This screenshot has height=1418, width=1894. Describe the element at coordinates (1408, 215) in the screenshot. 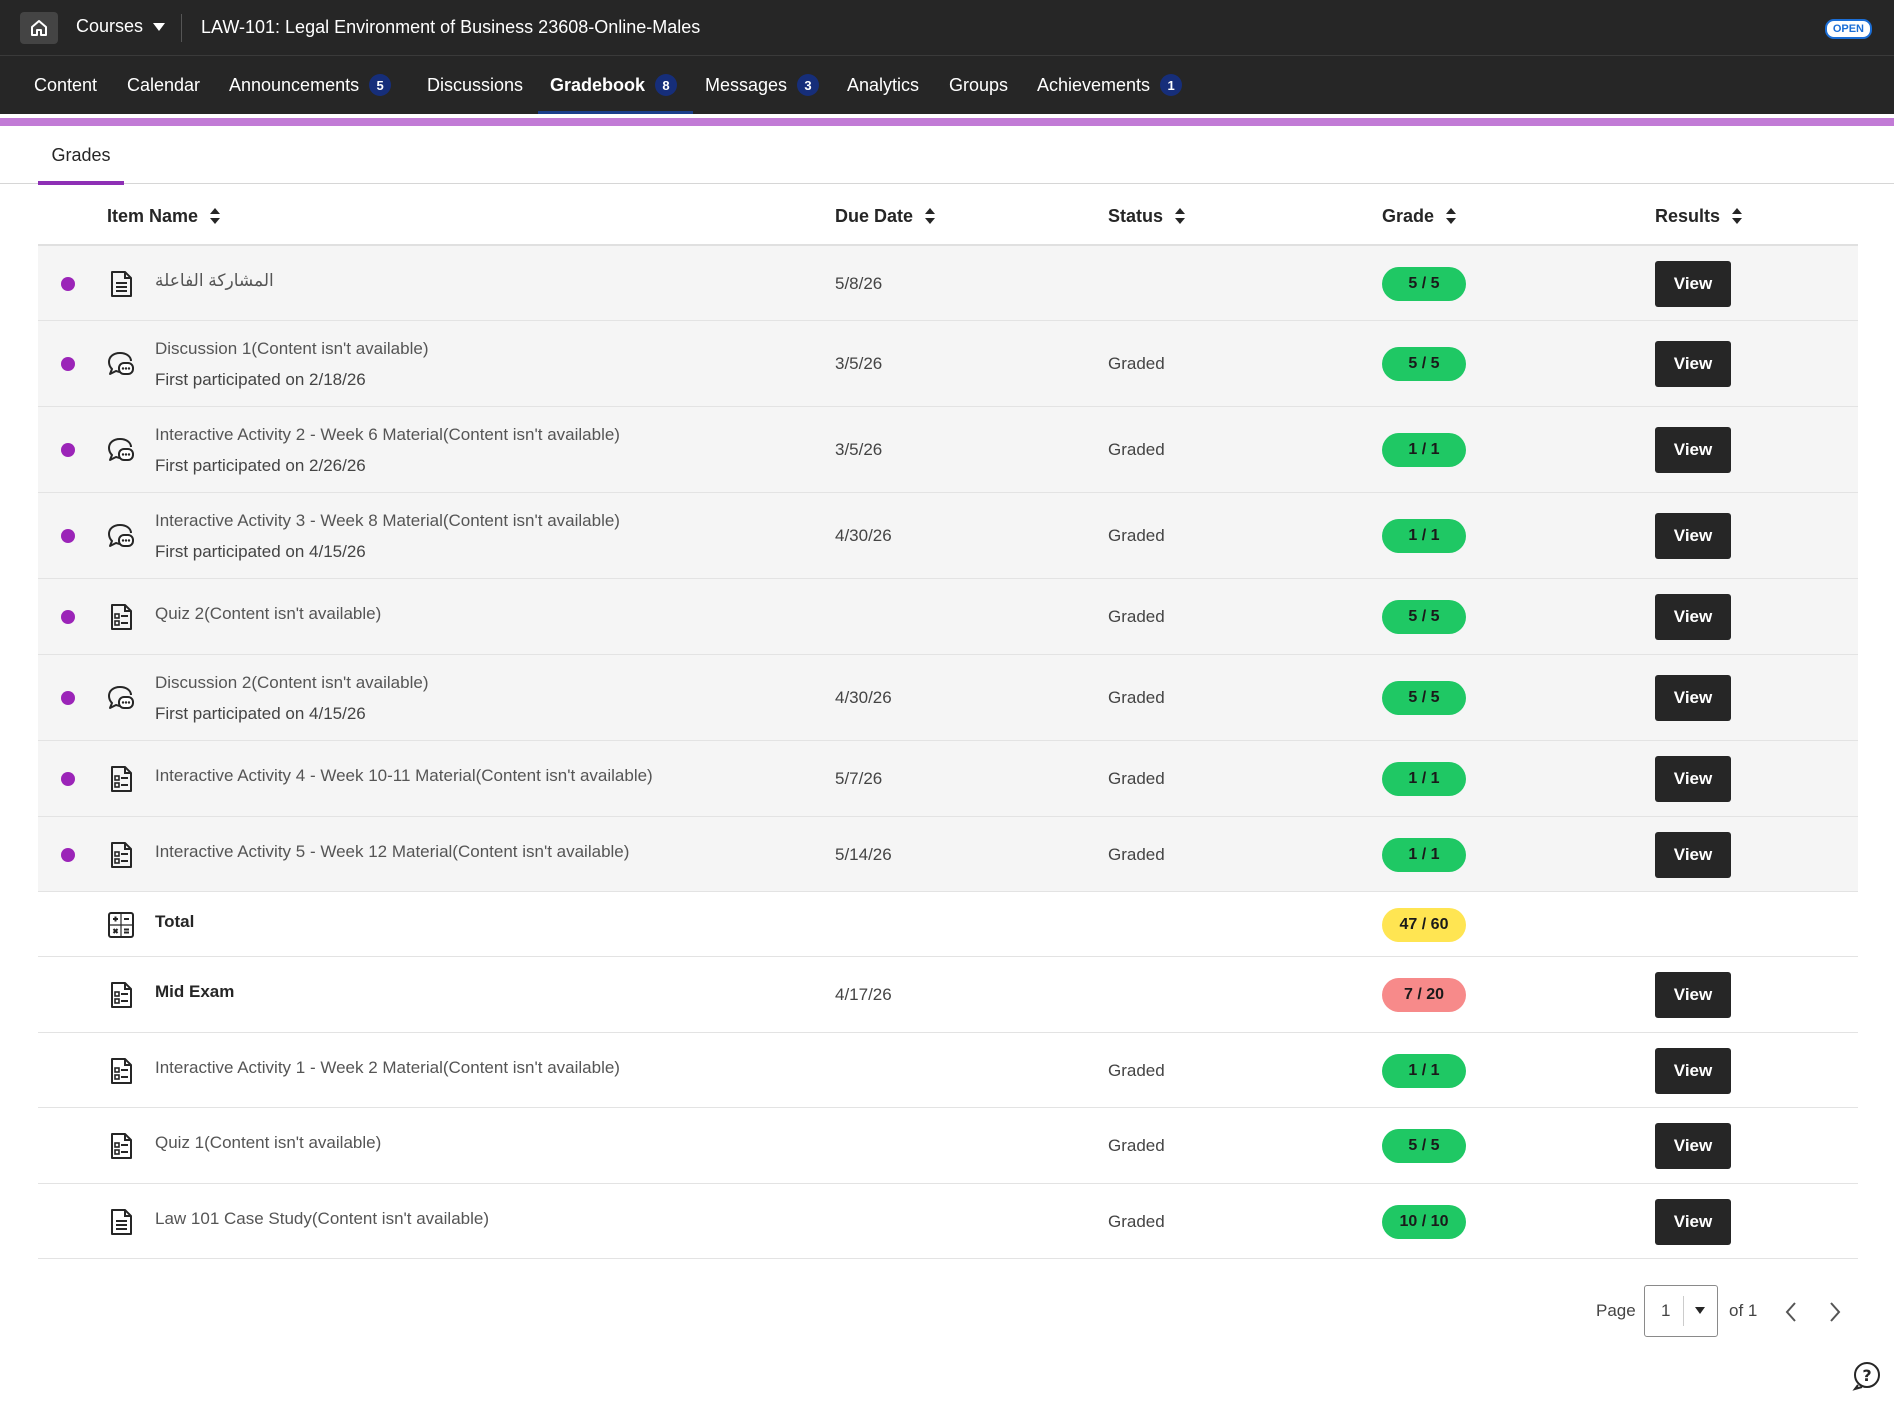

I see `column-label: Grade` at that location.